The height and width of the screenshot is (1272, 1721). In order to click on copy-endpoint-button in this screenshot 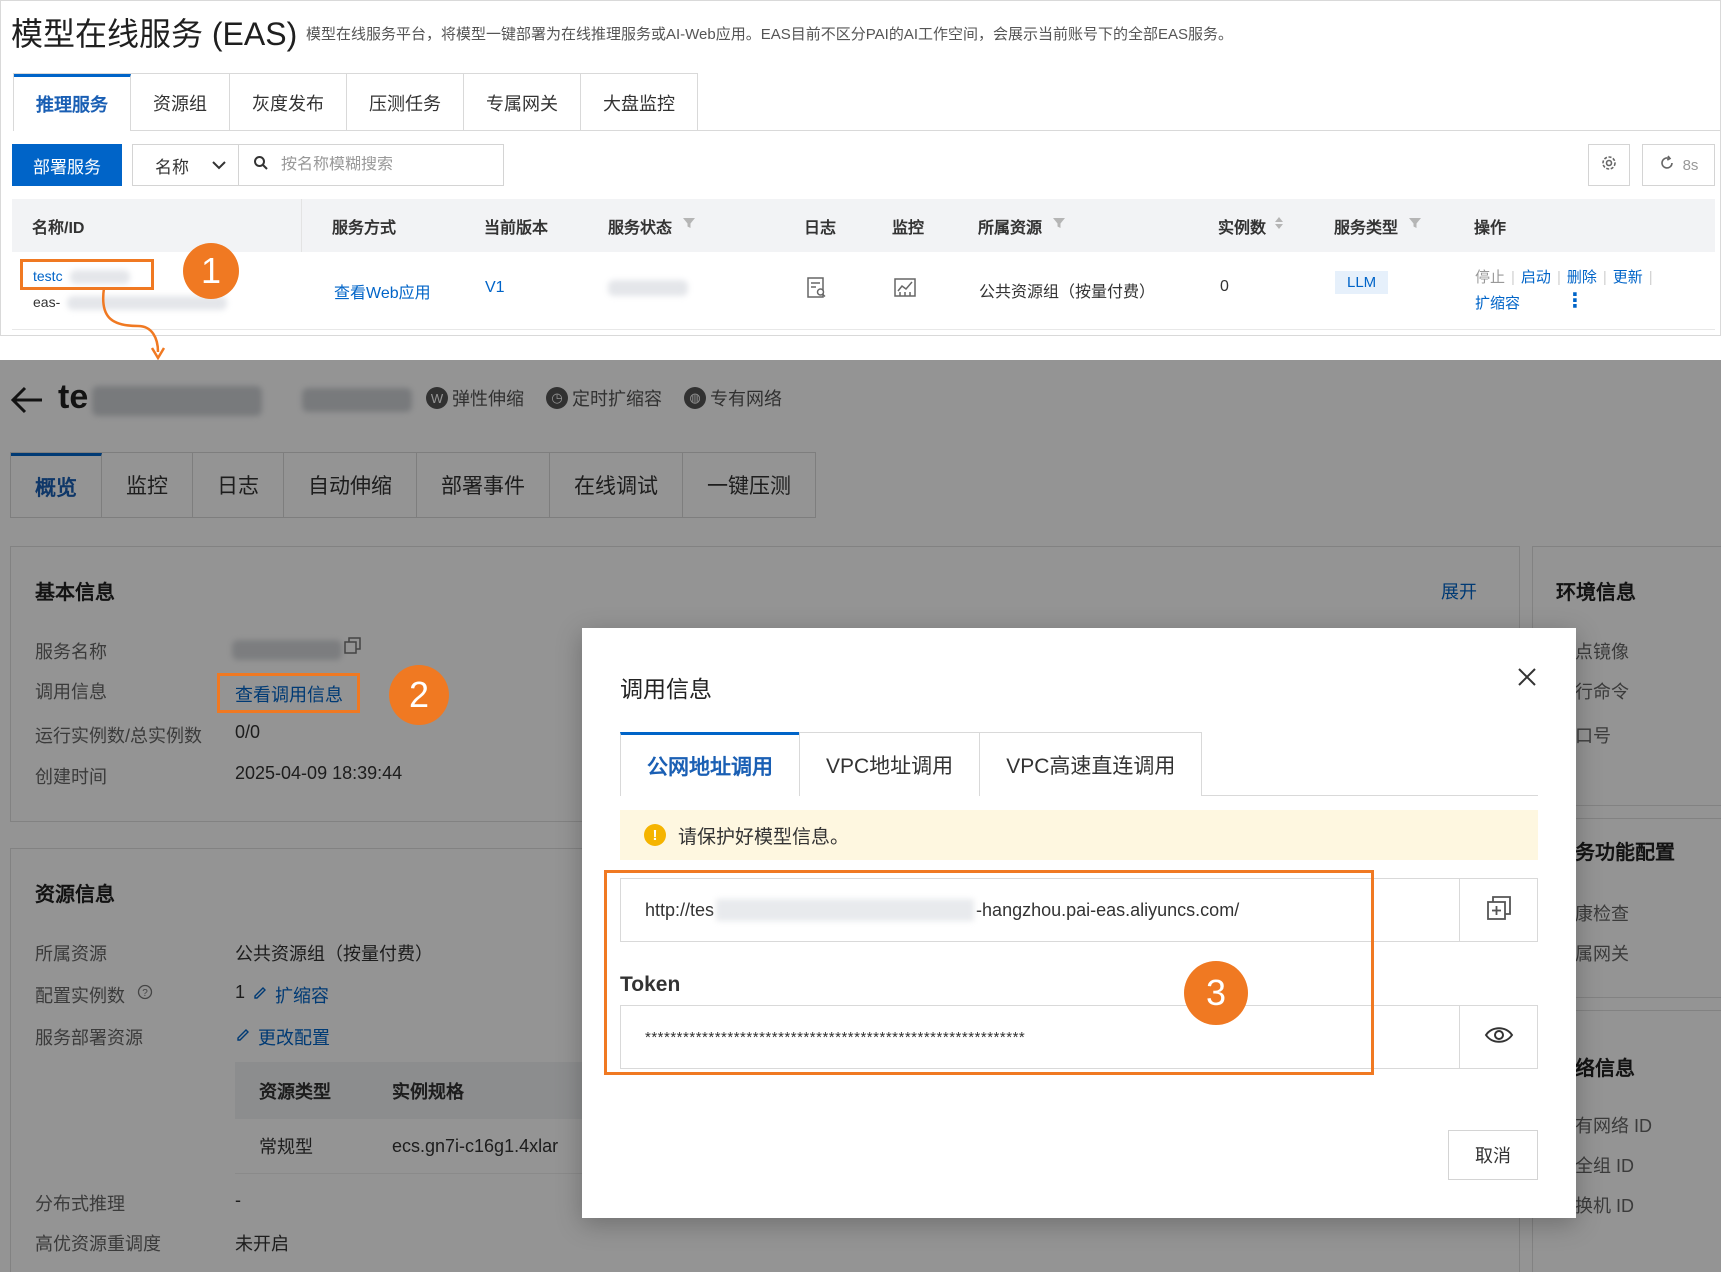, I will do `click(1498, 910)`.